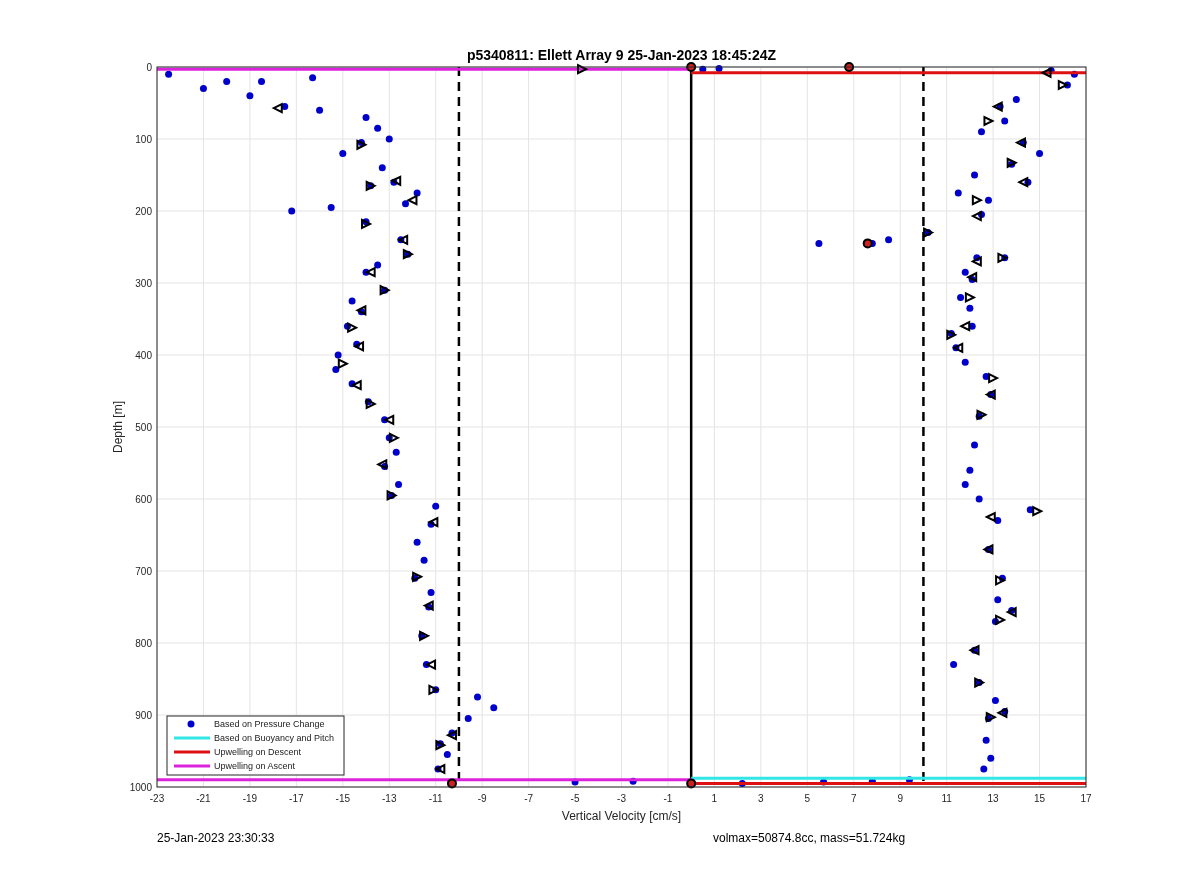  Describe the element at coordinates (269, 724) in the screenshot. I see `legend-label: Based on Pressure Change` at that location.